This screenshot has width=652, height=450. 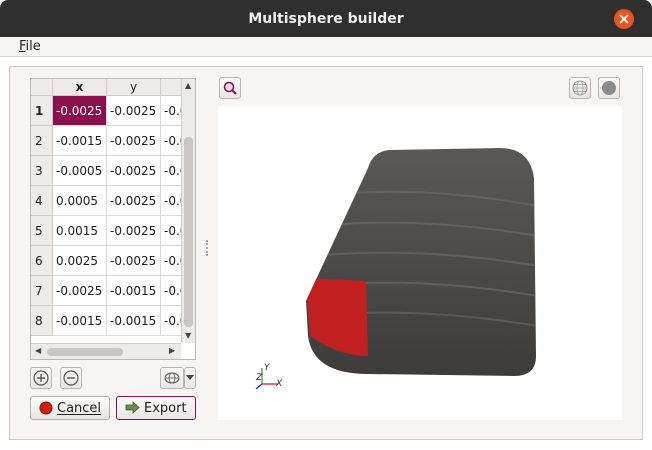 I want to click on table-cell-x: 0.0015, so click(x=80, y=231).